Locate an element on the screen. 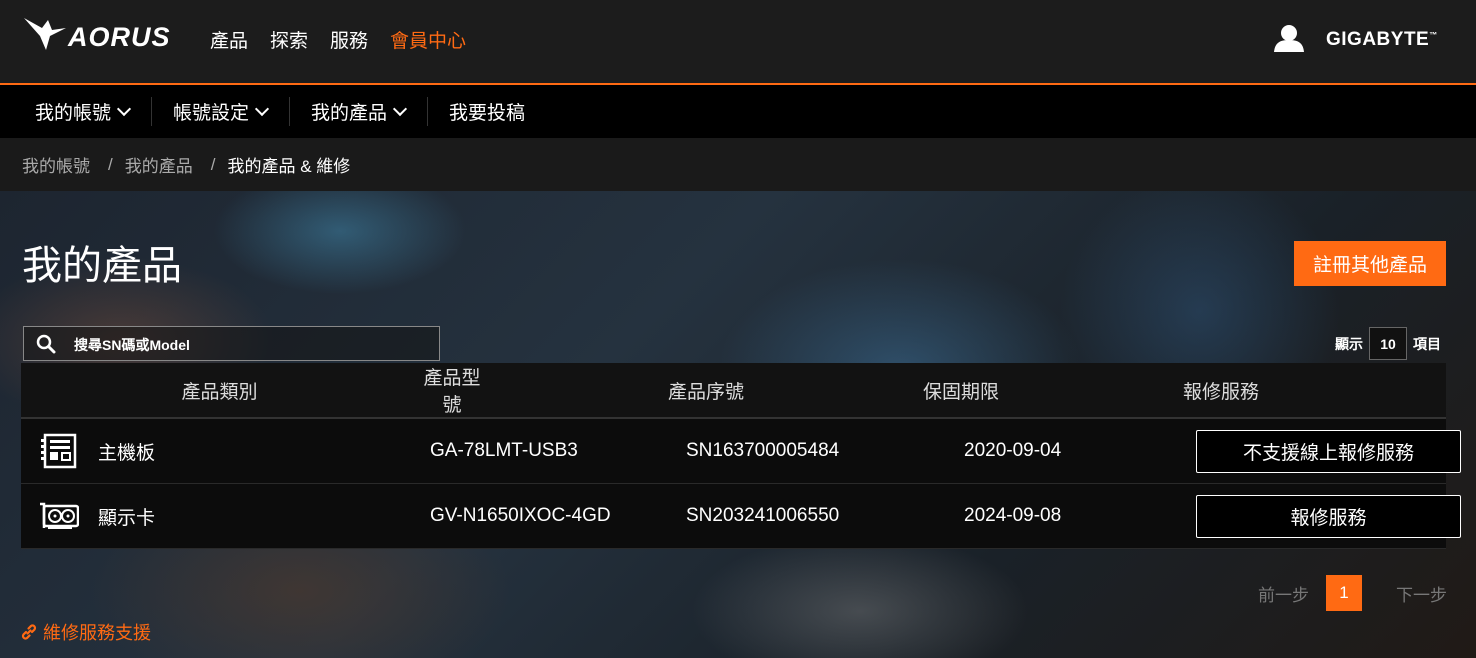 The width and height of the screenshot is (1476, 658). pagination-prev: 前一步 is located at coordinates (1283, 593).